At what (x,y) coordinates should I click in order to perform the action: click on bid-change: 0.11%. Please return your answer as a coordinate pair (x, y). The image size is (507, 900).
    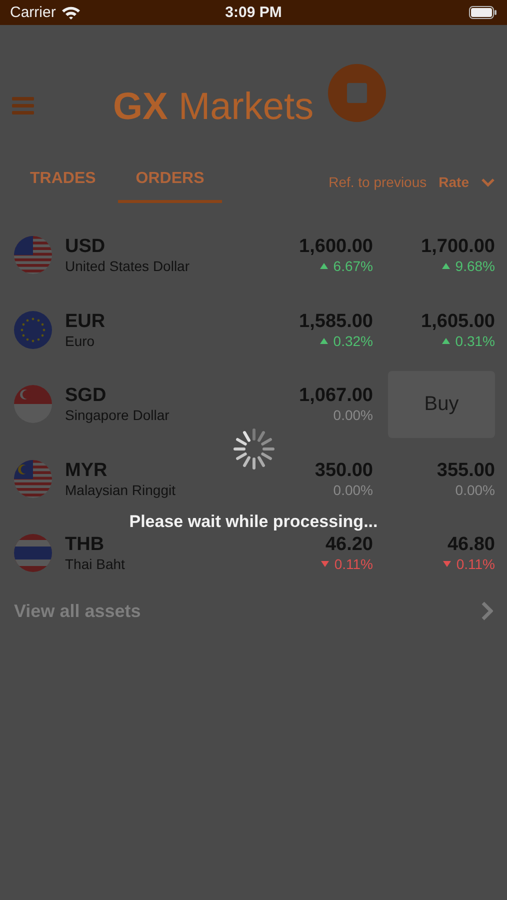
    Looking at the image, I should click on (347, 564).